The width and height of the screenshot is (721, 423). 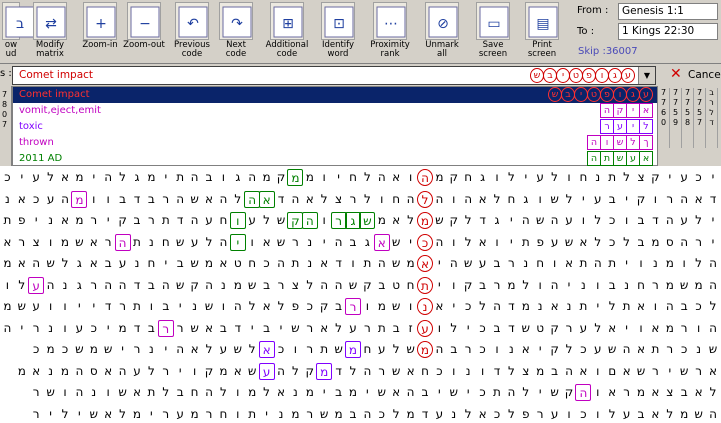 I want to click on matrix-cell: פ, so click(x=295, y=306).